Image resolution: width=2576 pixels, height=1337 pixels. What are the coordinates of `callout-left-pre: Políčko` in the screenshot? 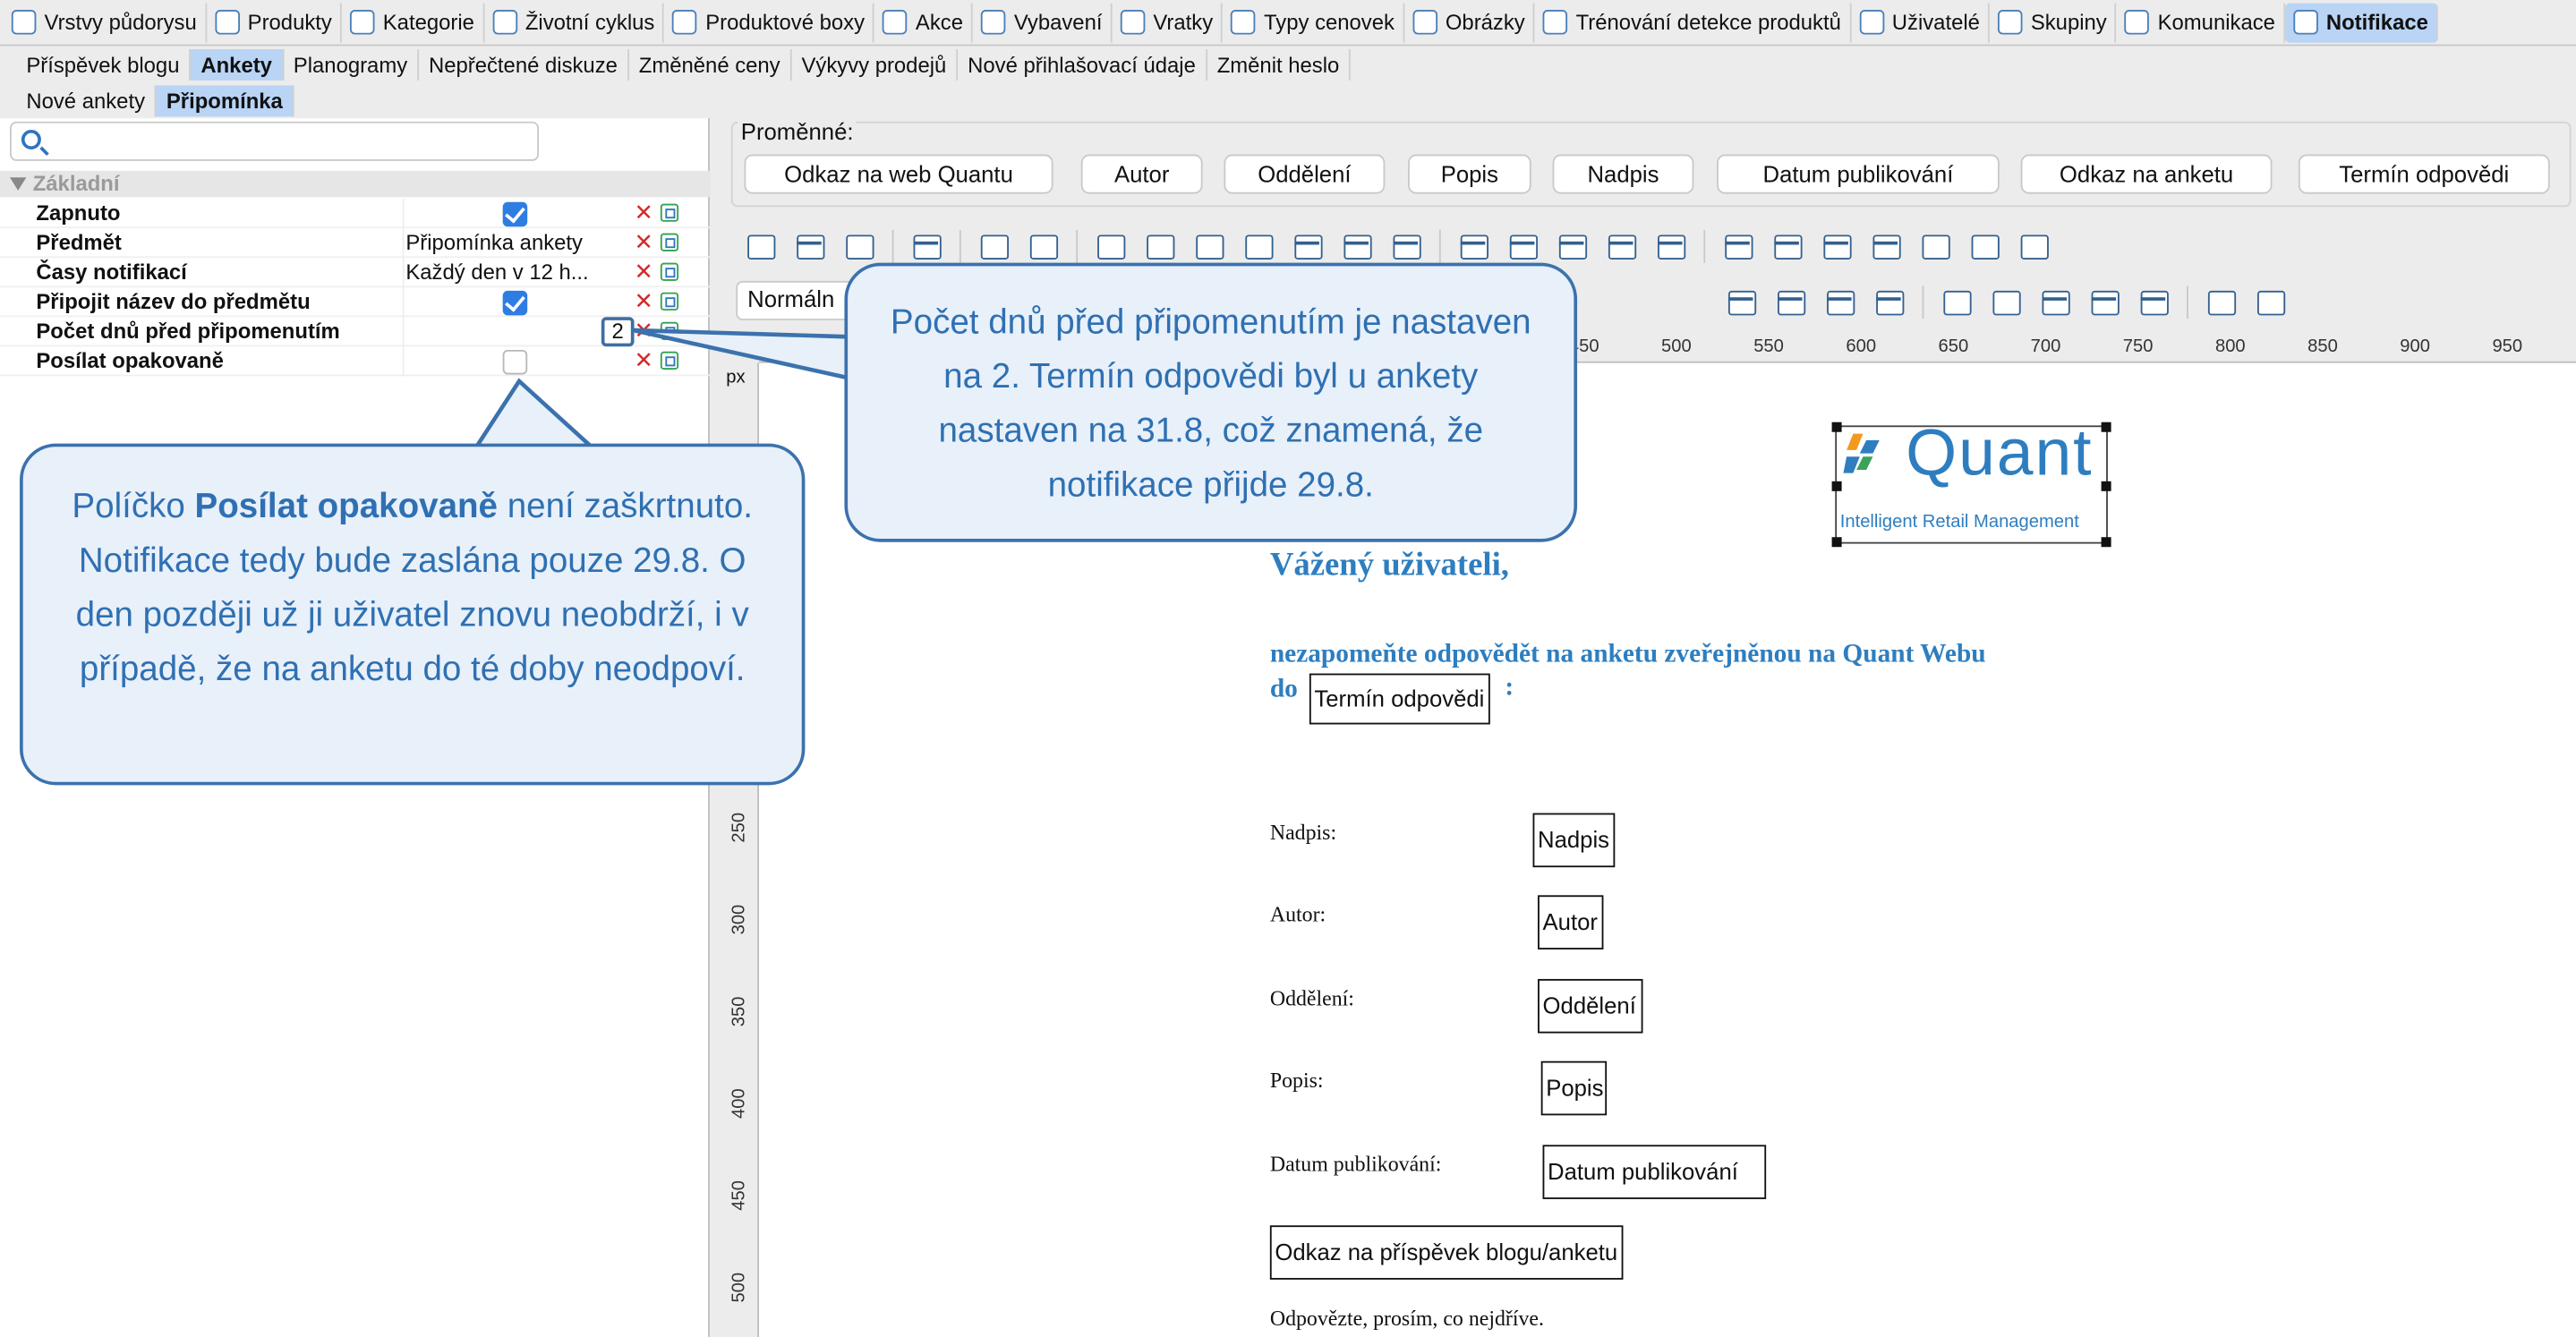 It's located at (133, 507).